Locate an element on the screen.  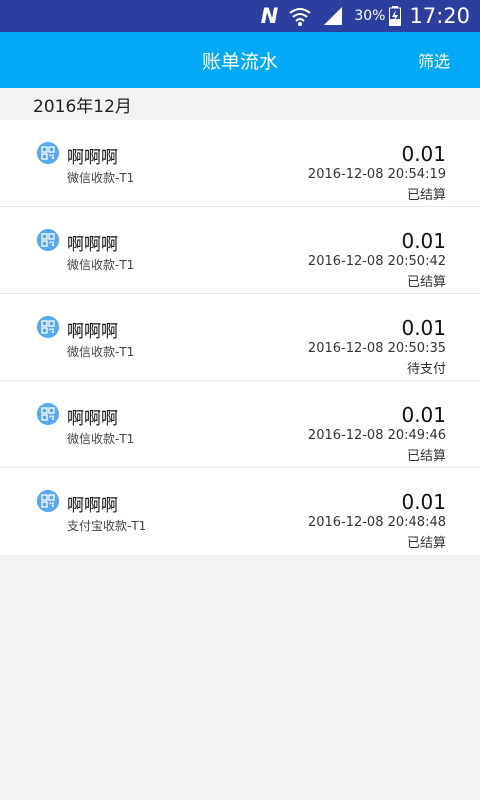
payment-channel: 支付宝收款-T1 is located at coordinates (107, 526).